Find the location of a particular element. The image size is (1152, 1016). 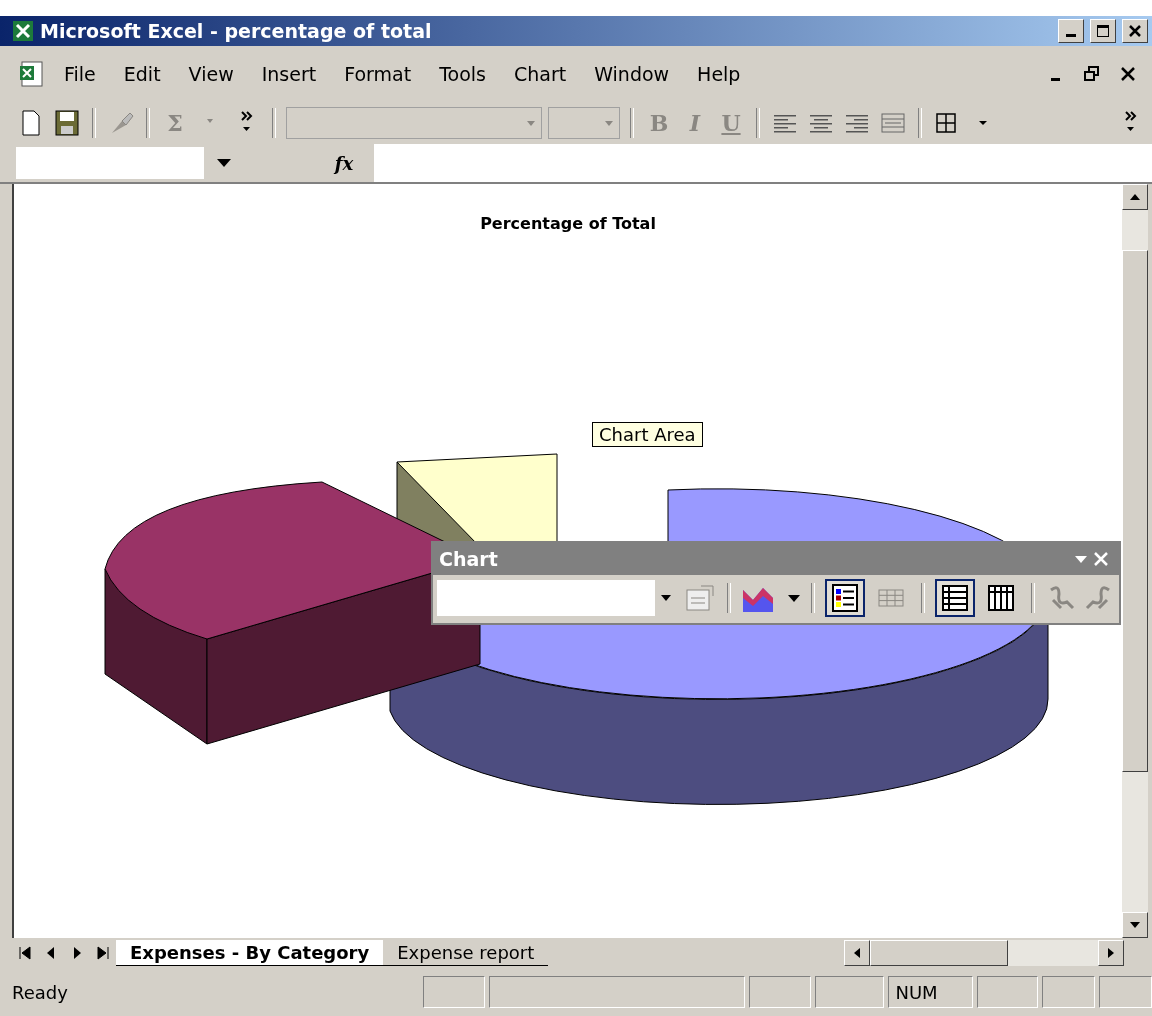

menu-item: Tools is located at coordinates (462, 74).